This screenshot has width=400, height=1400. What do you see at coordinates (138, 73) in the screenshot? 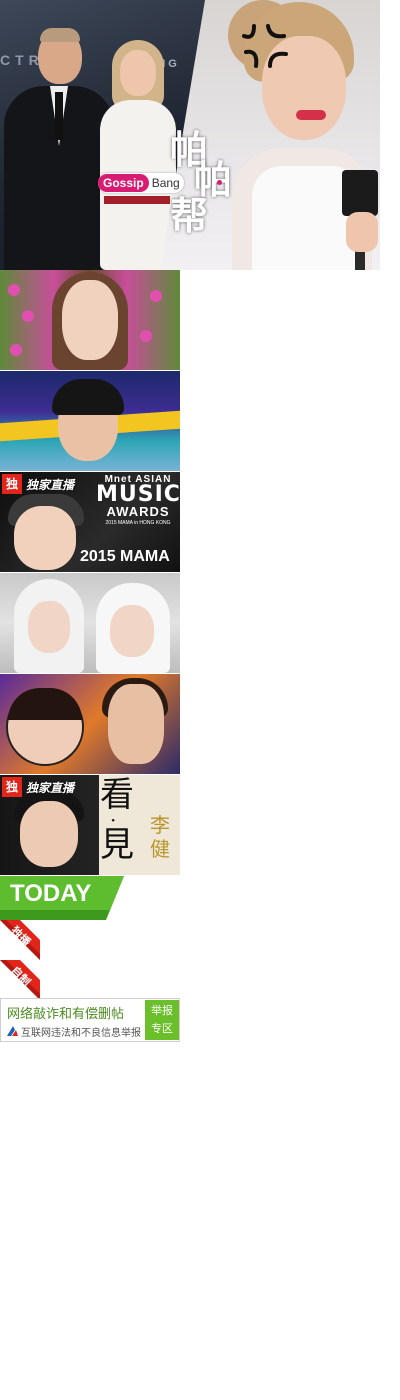
I see `woman-left-head` at bounding box center [138, 73].